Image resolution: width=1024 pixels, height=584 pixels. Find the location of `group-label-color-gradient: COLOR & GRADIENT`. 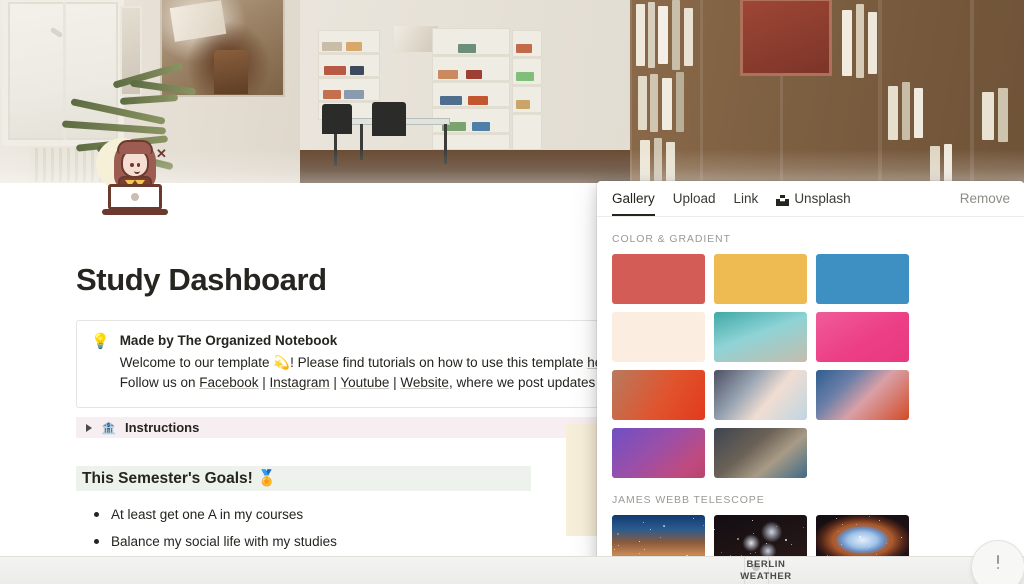

group-label-color-gradient: COLOR & GRADIENT is located at coordinates (671, 239).